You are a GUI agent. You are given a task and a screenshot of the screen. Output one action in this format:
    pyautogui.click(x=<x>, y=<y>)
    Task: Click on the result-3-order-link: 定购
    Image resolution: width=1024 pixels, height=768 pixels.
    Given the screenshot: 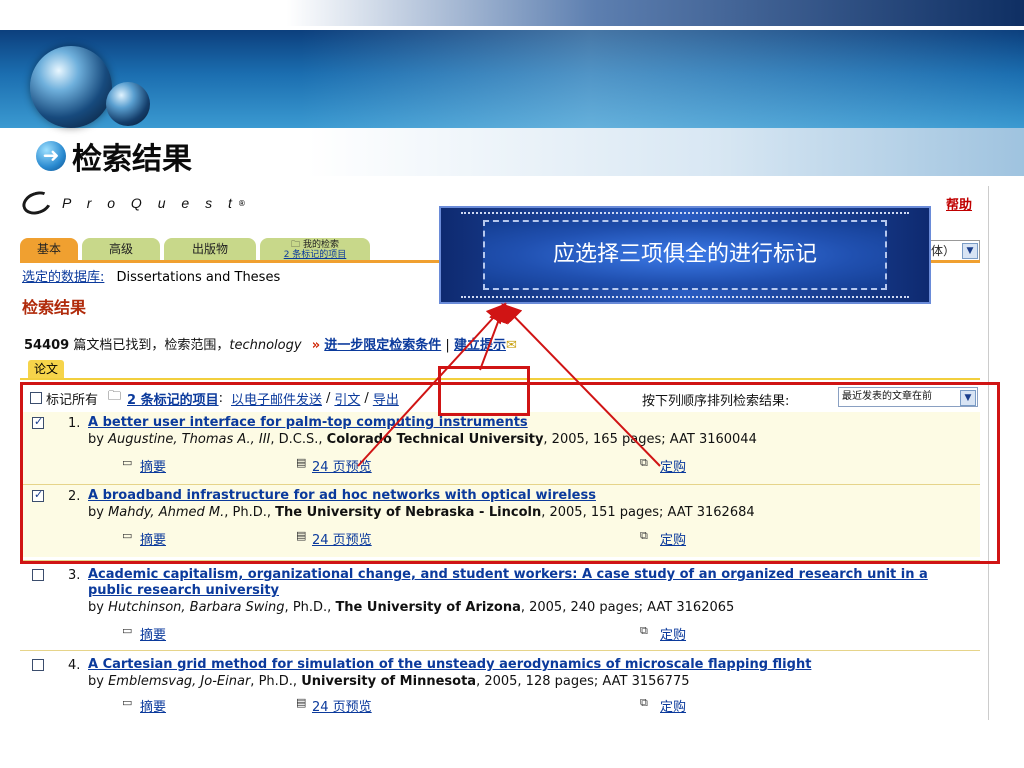 What is the action you would take?
    pyautogui.click(x=673, y=633)
    